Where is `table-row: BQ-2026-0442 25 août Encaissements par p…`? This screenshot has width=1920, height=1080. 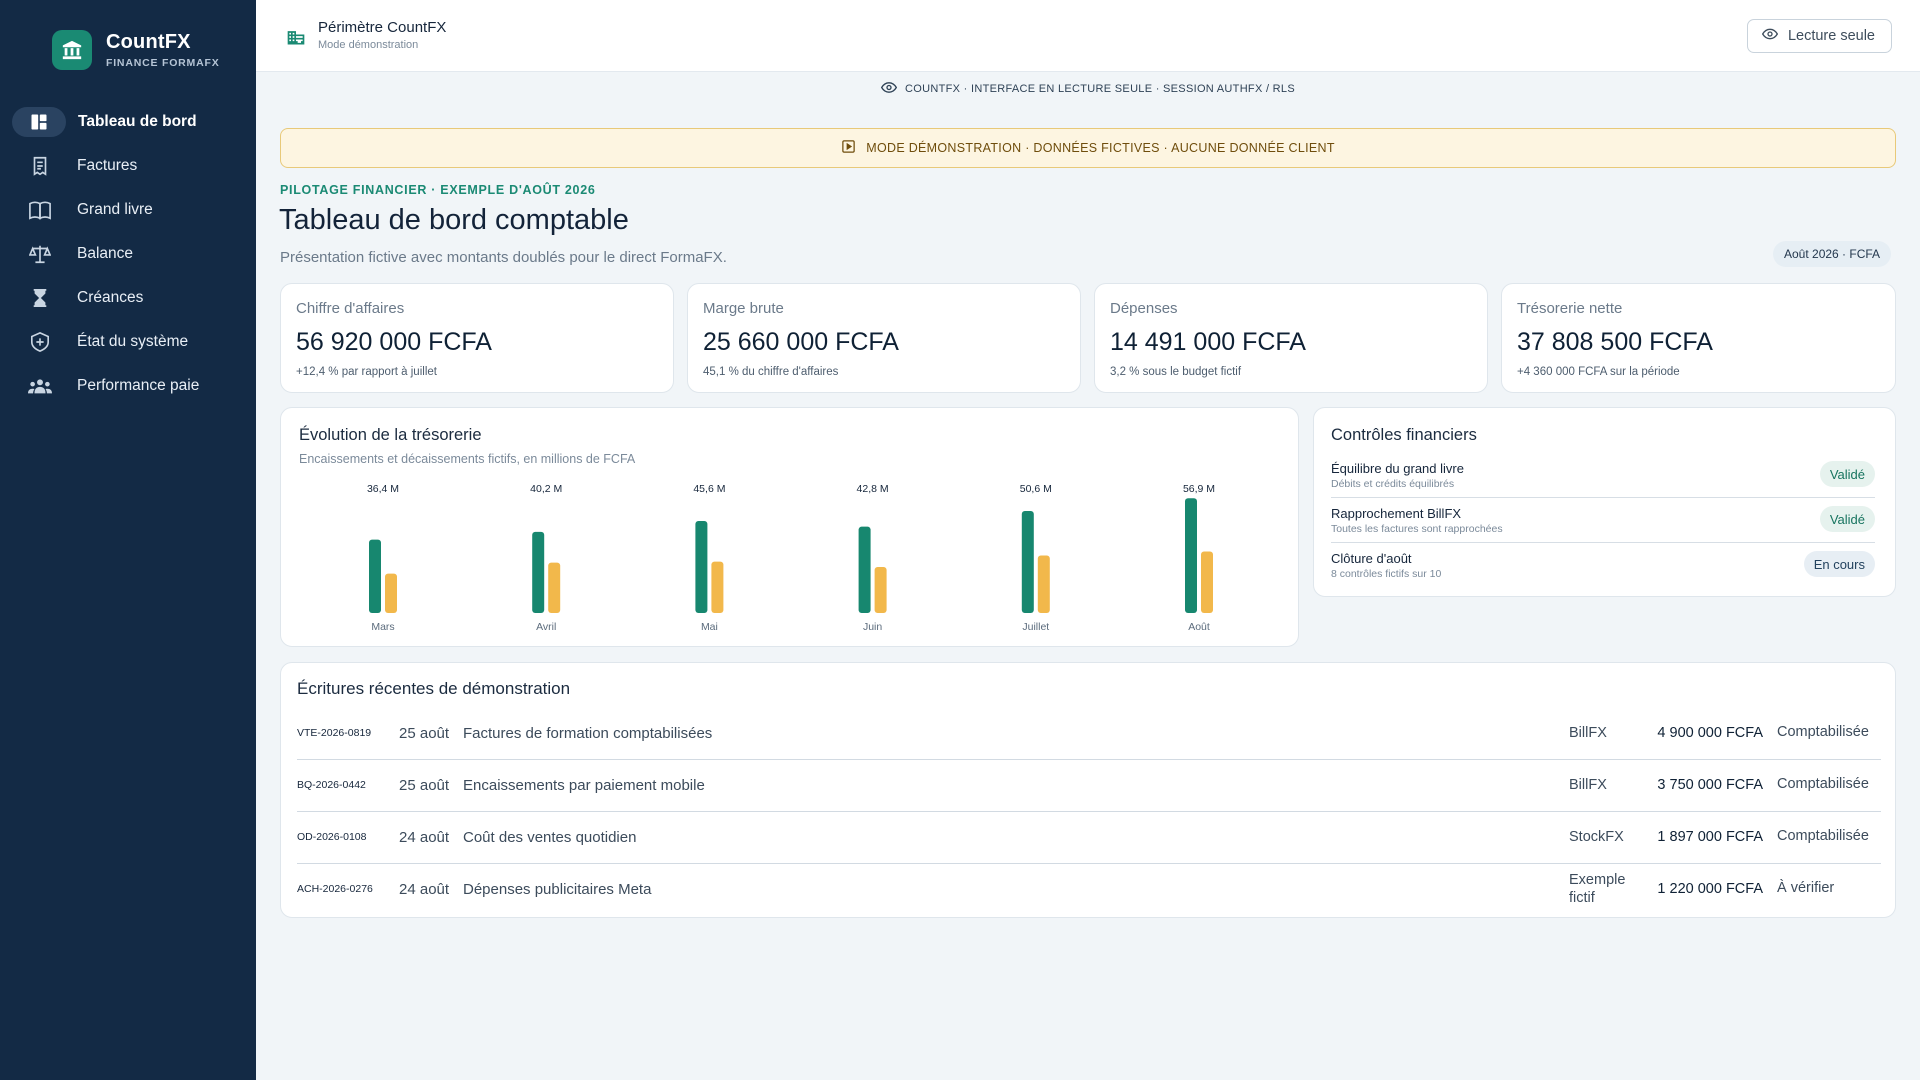
table-row: BQ-2026-0442 25 août Encaissements par p… is located at coordinates (1089, 785).